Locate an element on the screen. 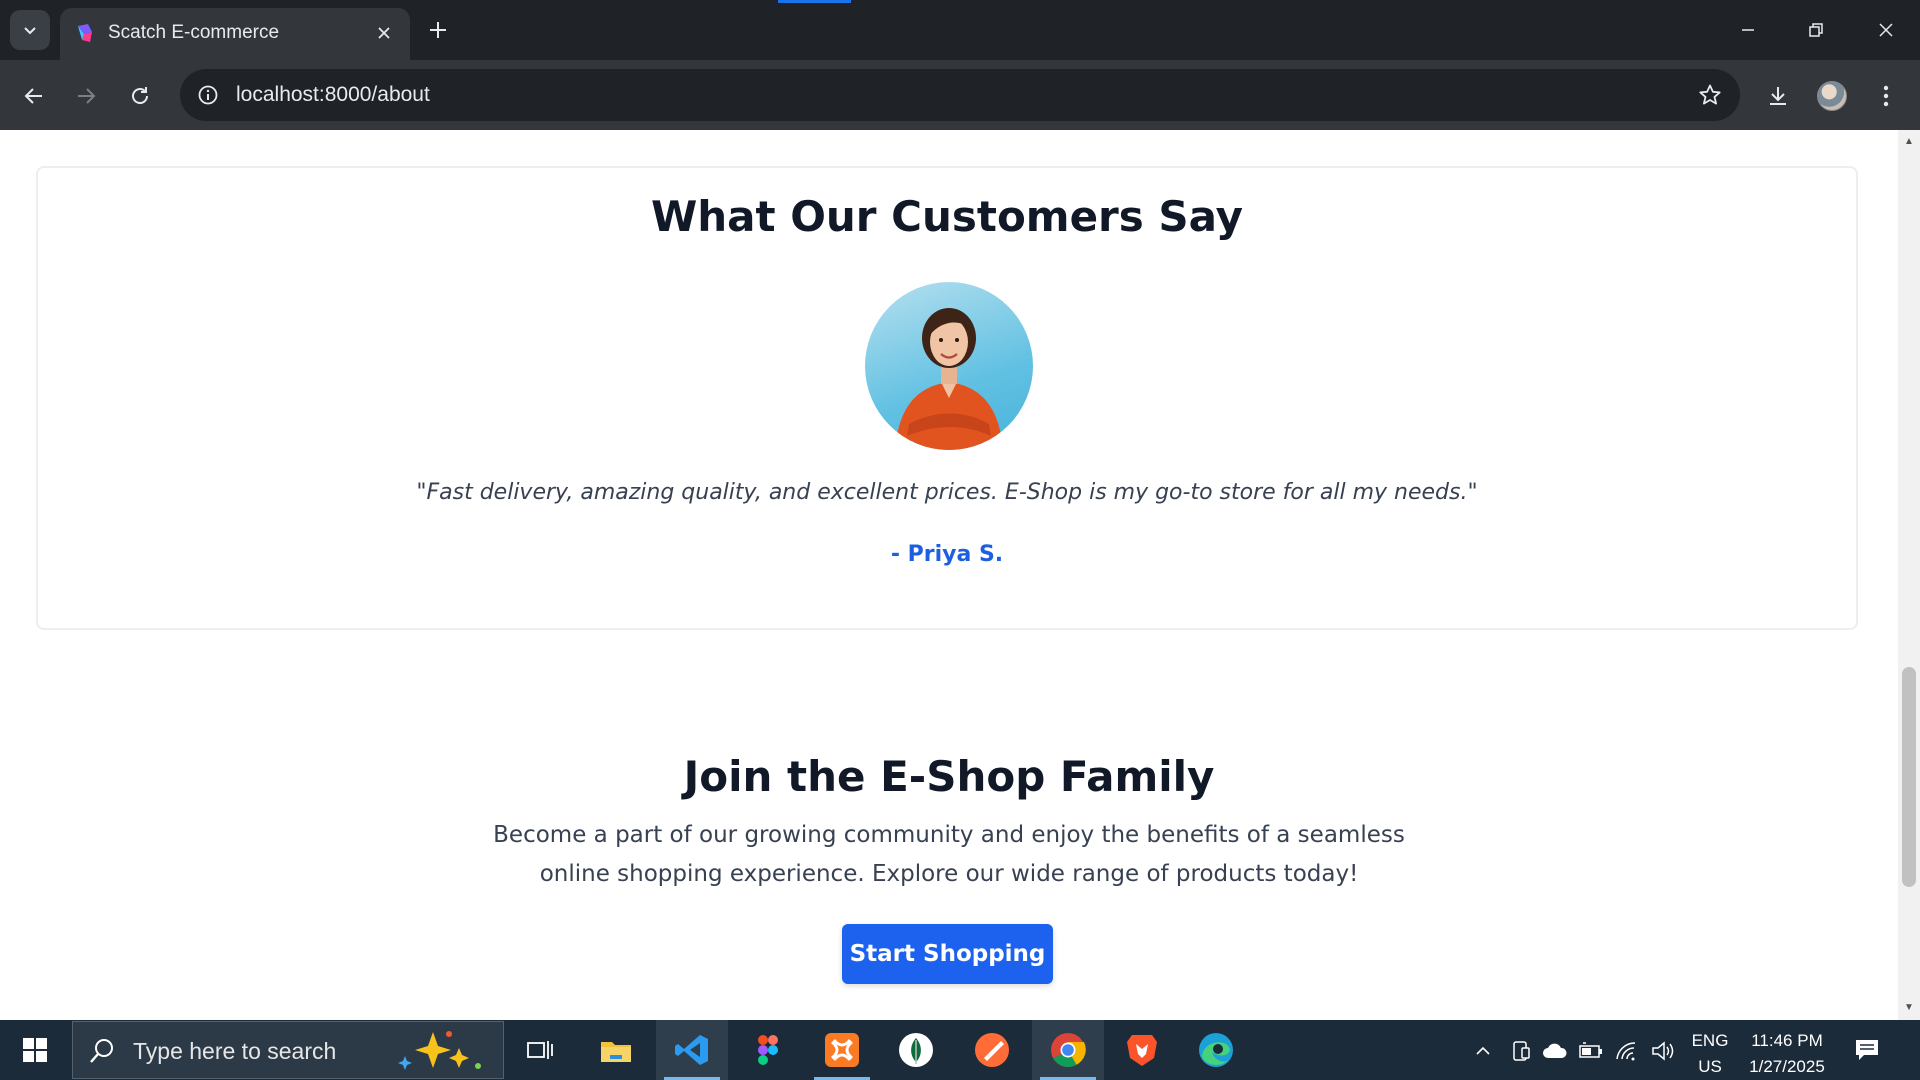 Image resolution: width=1920 pixels, height=1080 pixels. brave-button is located at coordinates (1142, 1050).